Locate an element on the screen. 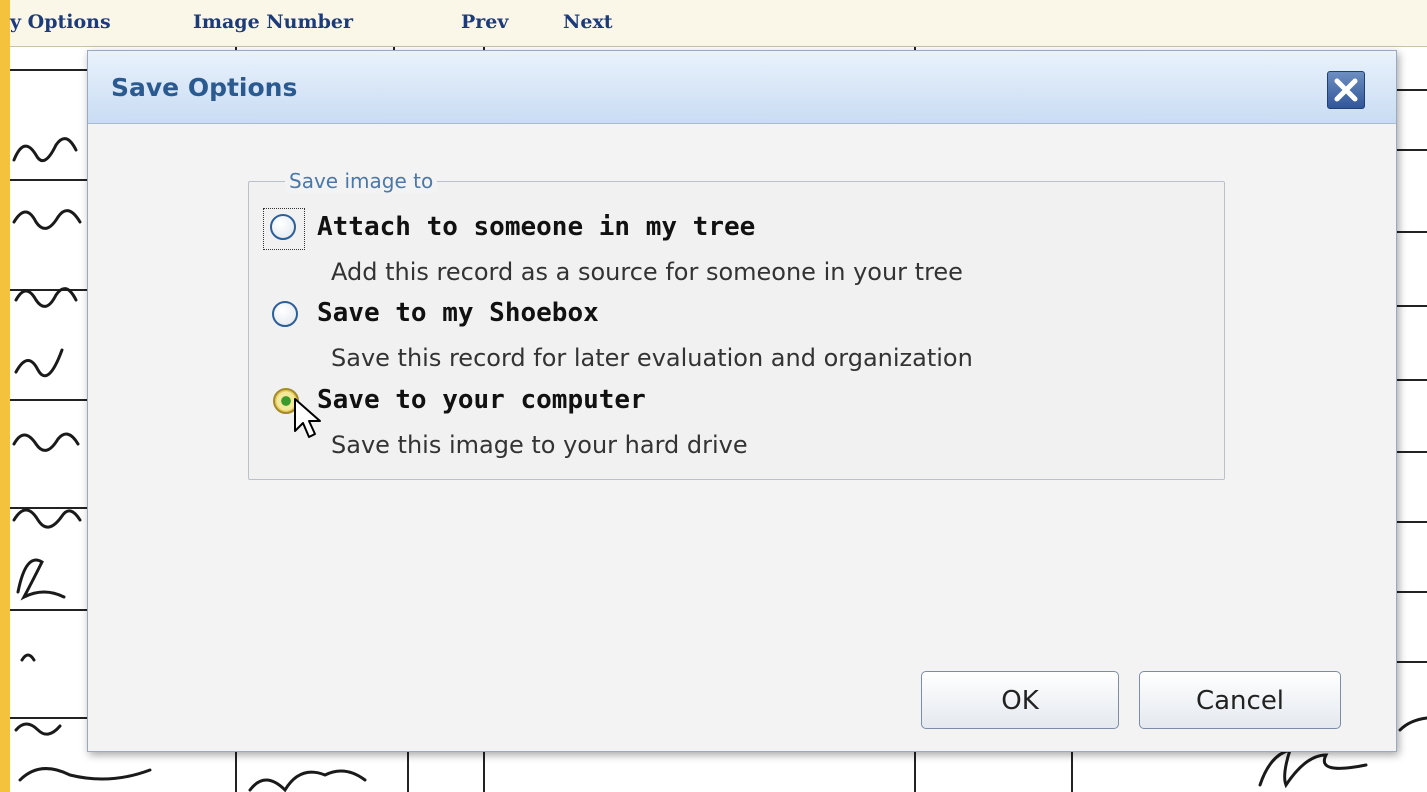 Image resolution: width=1427 pixels, height=792 pixels. options-menu-link: y Options is located at coordinates (60, 22).